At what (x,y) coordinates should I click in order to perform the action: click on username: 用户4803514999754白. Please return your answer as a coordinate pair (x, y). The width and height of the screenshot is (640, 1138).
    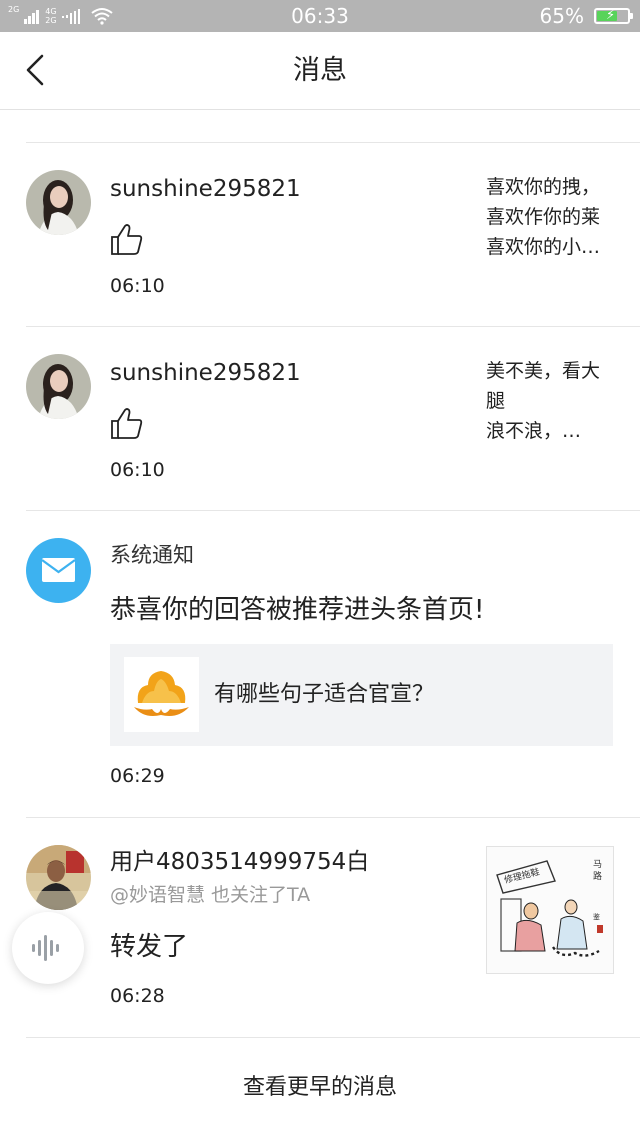
    Looking at the image, I should click on (239, 862).